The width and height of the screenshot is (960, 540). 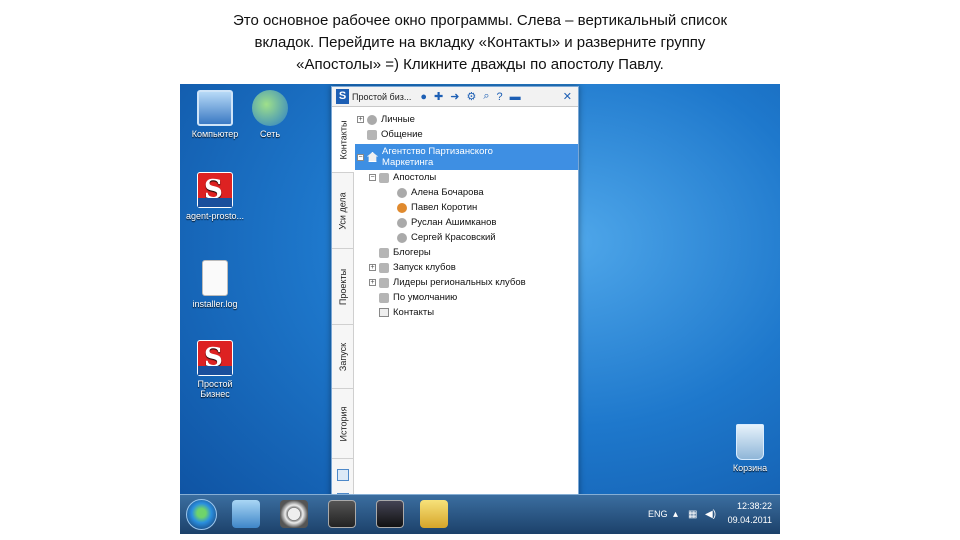 What do you see at coordinates (466, 312) in the screenshot?
I see `tree-item-contacts: Контакты` at bounding box center [466, 312].